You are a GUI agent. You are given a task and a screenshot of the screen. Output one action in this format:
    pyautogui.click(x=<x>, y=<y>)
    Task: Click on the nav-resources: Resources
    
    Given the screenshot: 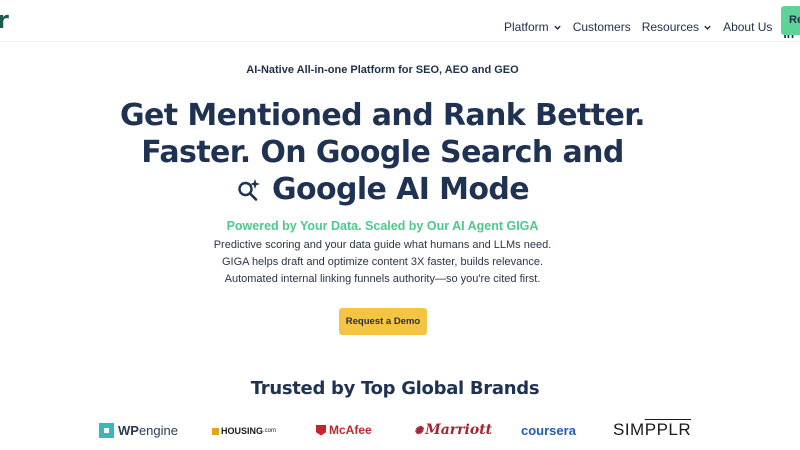 What is the action you would take?
    pyautogui.click(x=677, y=27)
    